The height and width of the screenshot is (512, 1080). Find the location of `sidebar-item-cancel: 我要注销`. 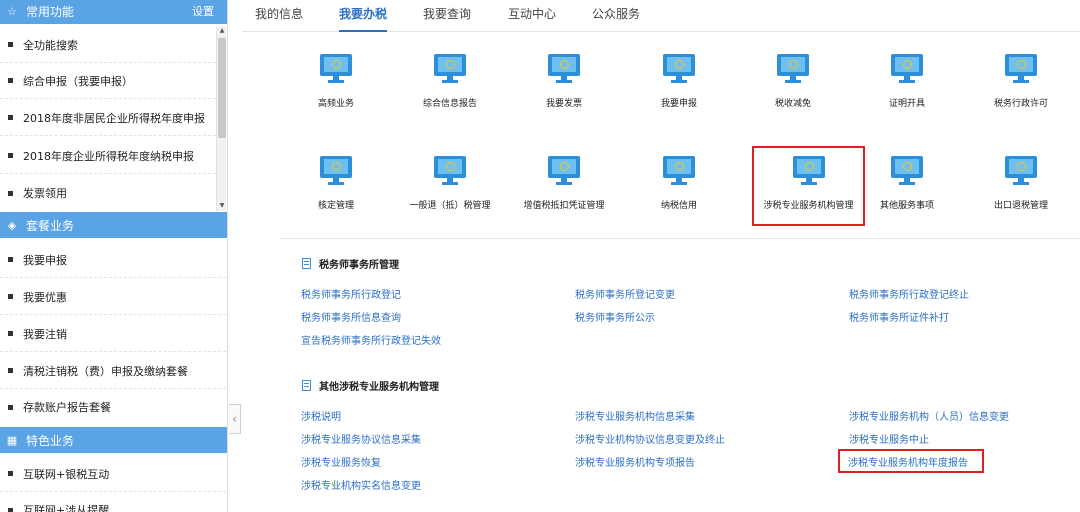

sidebar-item-cancel: 我要注销 is located at coordinates (113, 334).